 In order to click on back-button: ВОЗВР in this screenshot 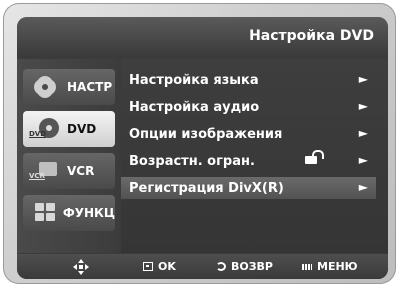, I will do `click(244, 266)`.